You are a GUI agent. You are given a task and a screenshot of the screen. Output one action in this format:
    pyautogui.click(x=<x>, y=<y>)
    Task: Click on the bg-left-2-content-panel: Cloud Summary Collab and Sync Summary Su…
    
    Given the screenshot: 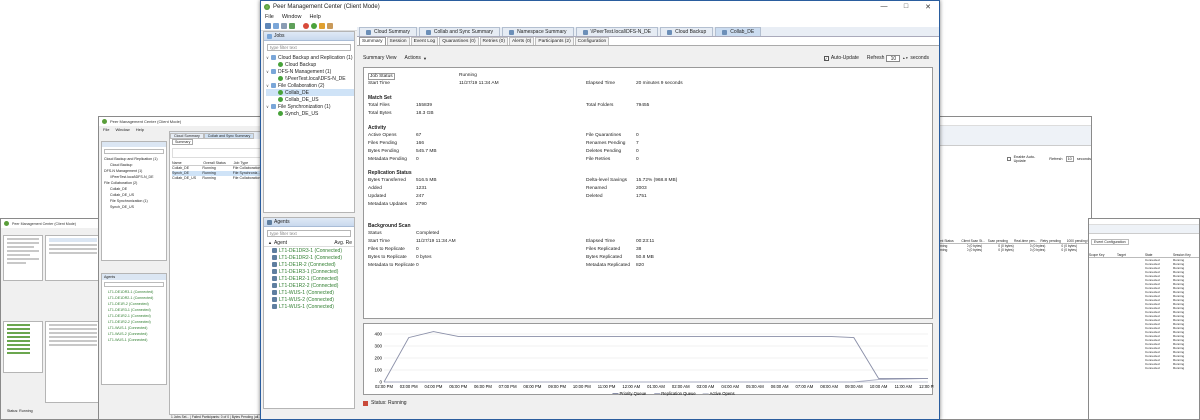 What is the action you would take?
    pyautogui.click(x=217, y=273)
    